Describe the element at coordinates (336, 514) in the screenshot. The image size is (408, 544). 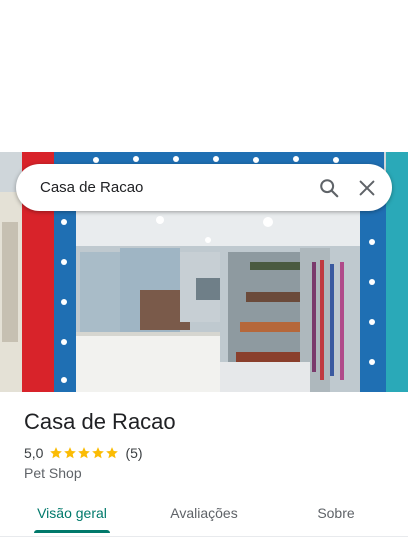
I see `tab-about: Sobre` at that location.